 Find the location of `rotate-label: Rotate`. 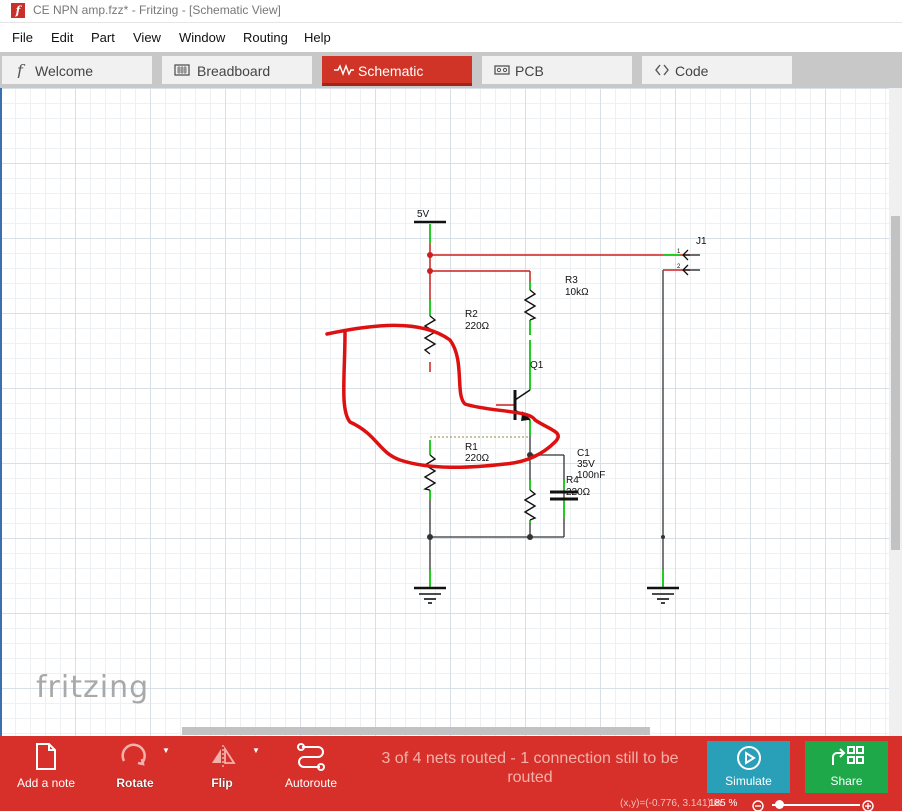

rotate-label: Rotate is located at coordinates (135, 783).